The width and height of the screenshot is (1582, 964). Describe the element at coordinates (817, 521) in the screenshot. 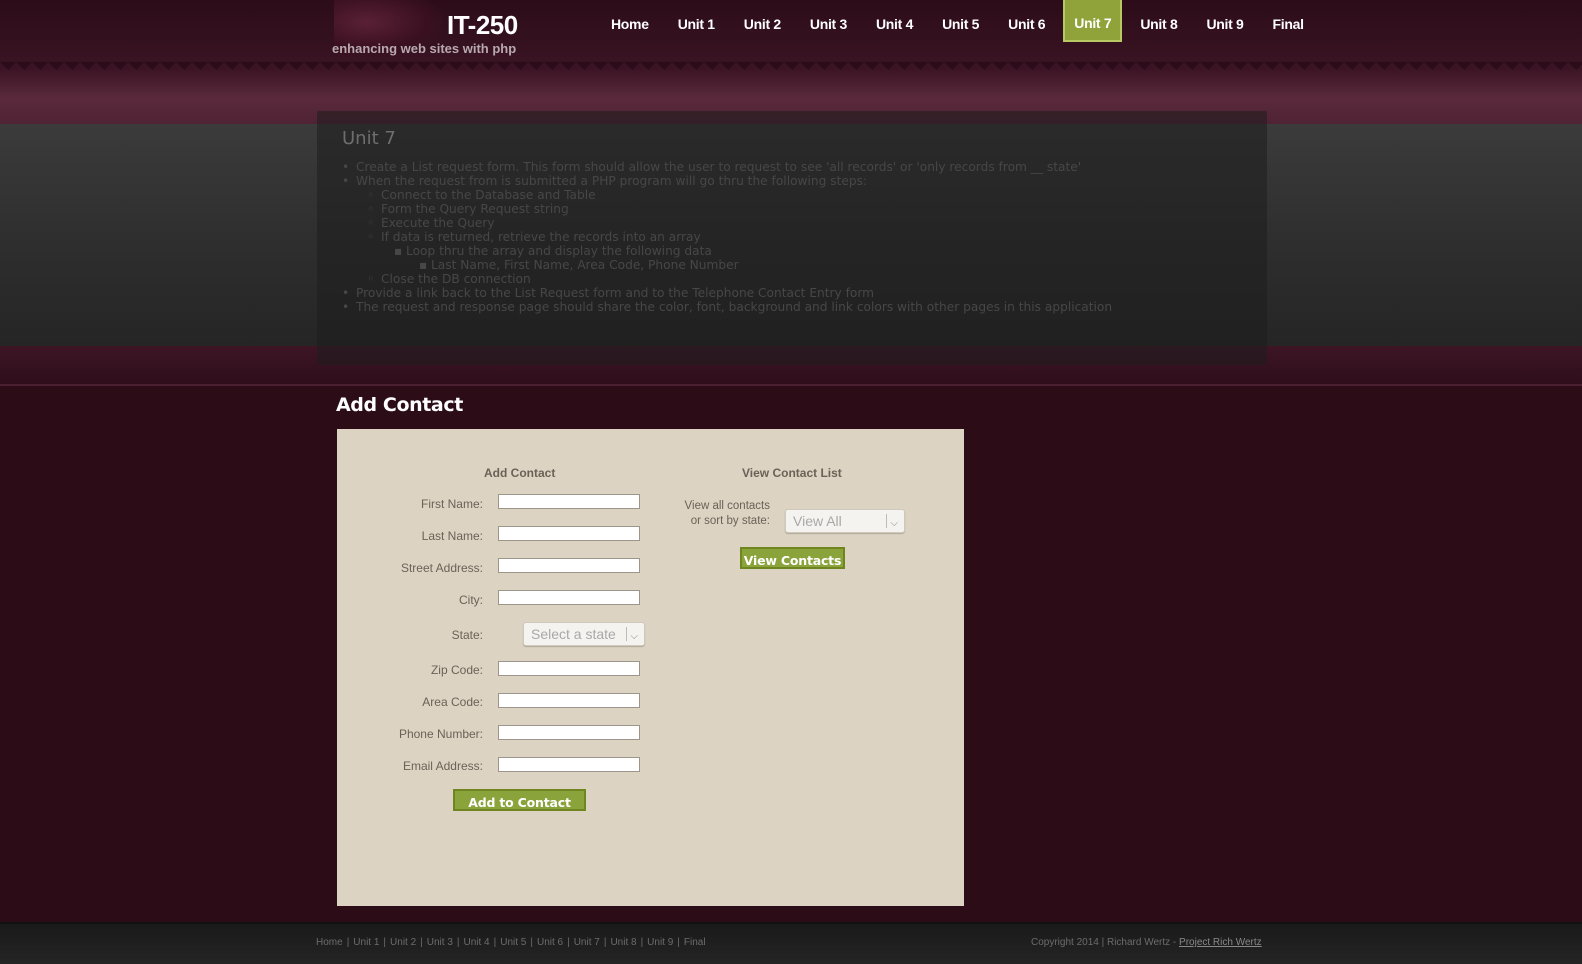

I see `state-filter-value: View All` at that location.